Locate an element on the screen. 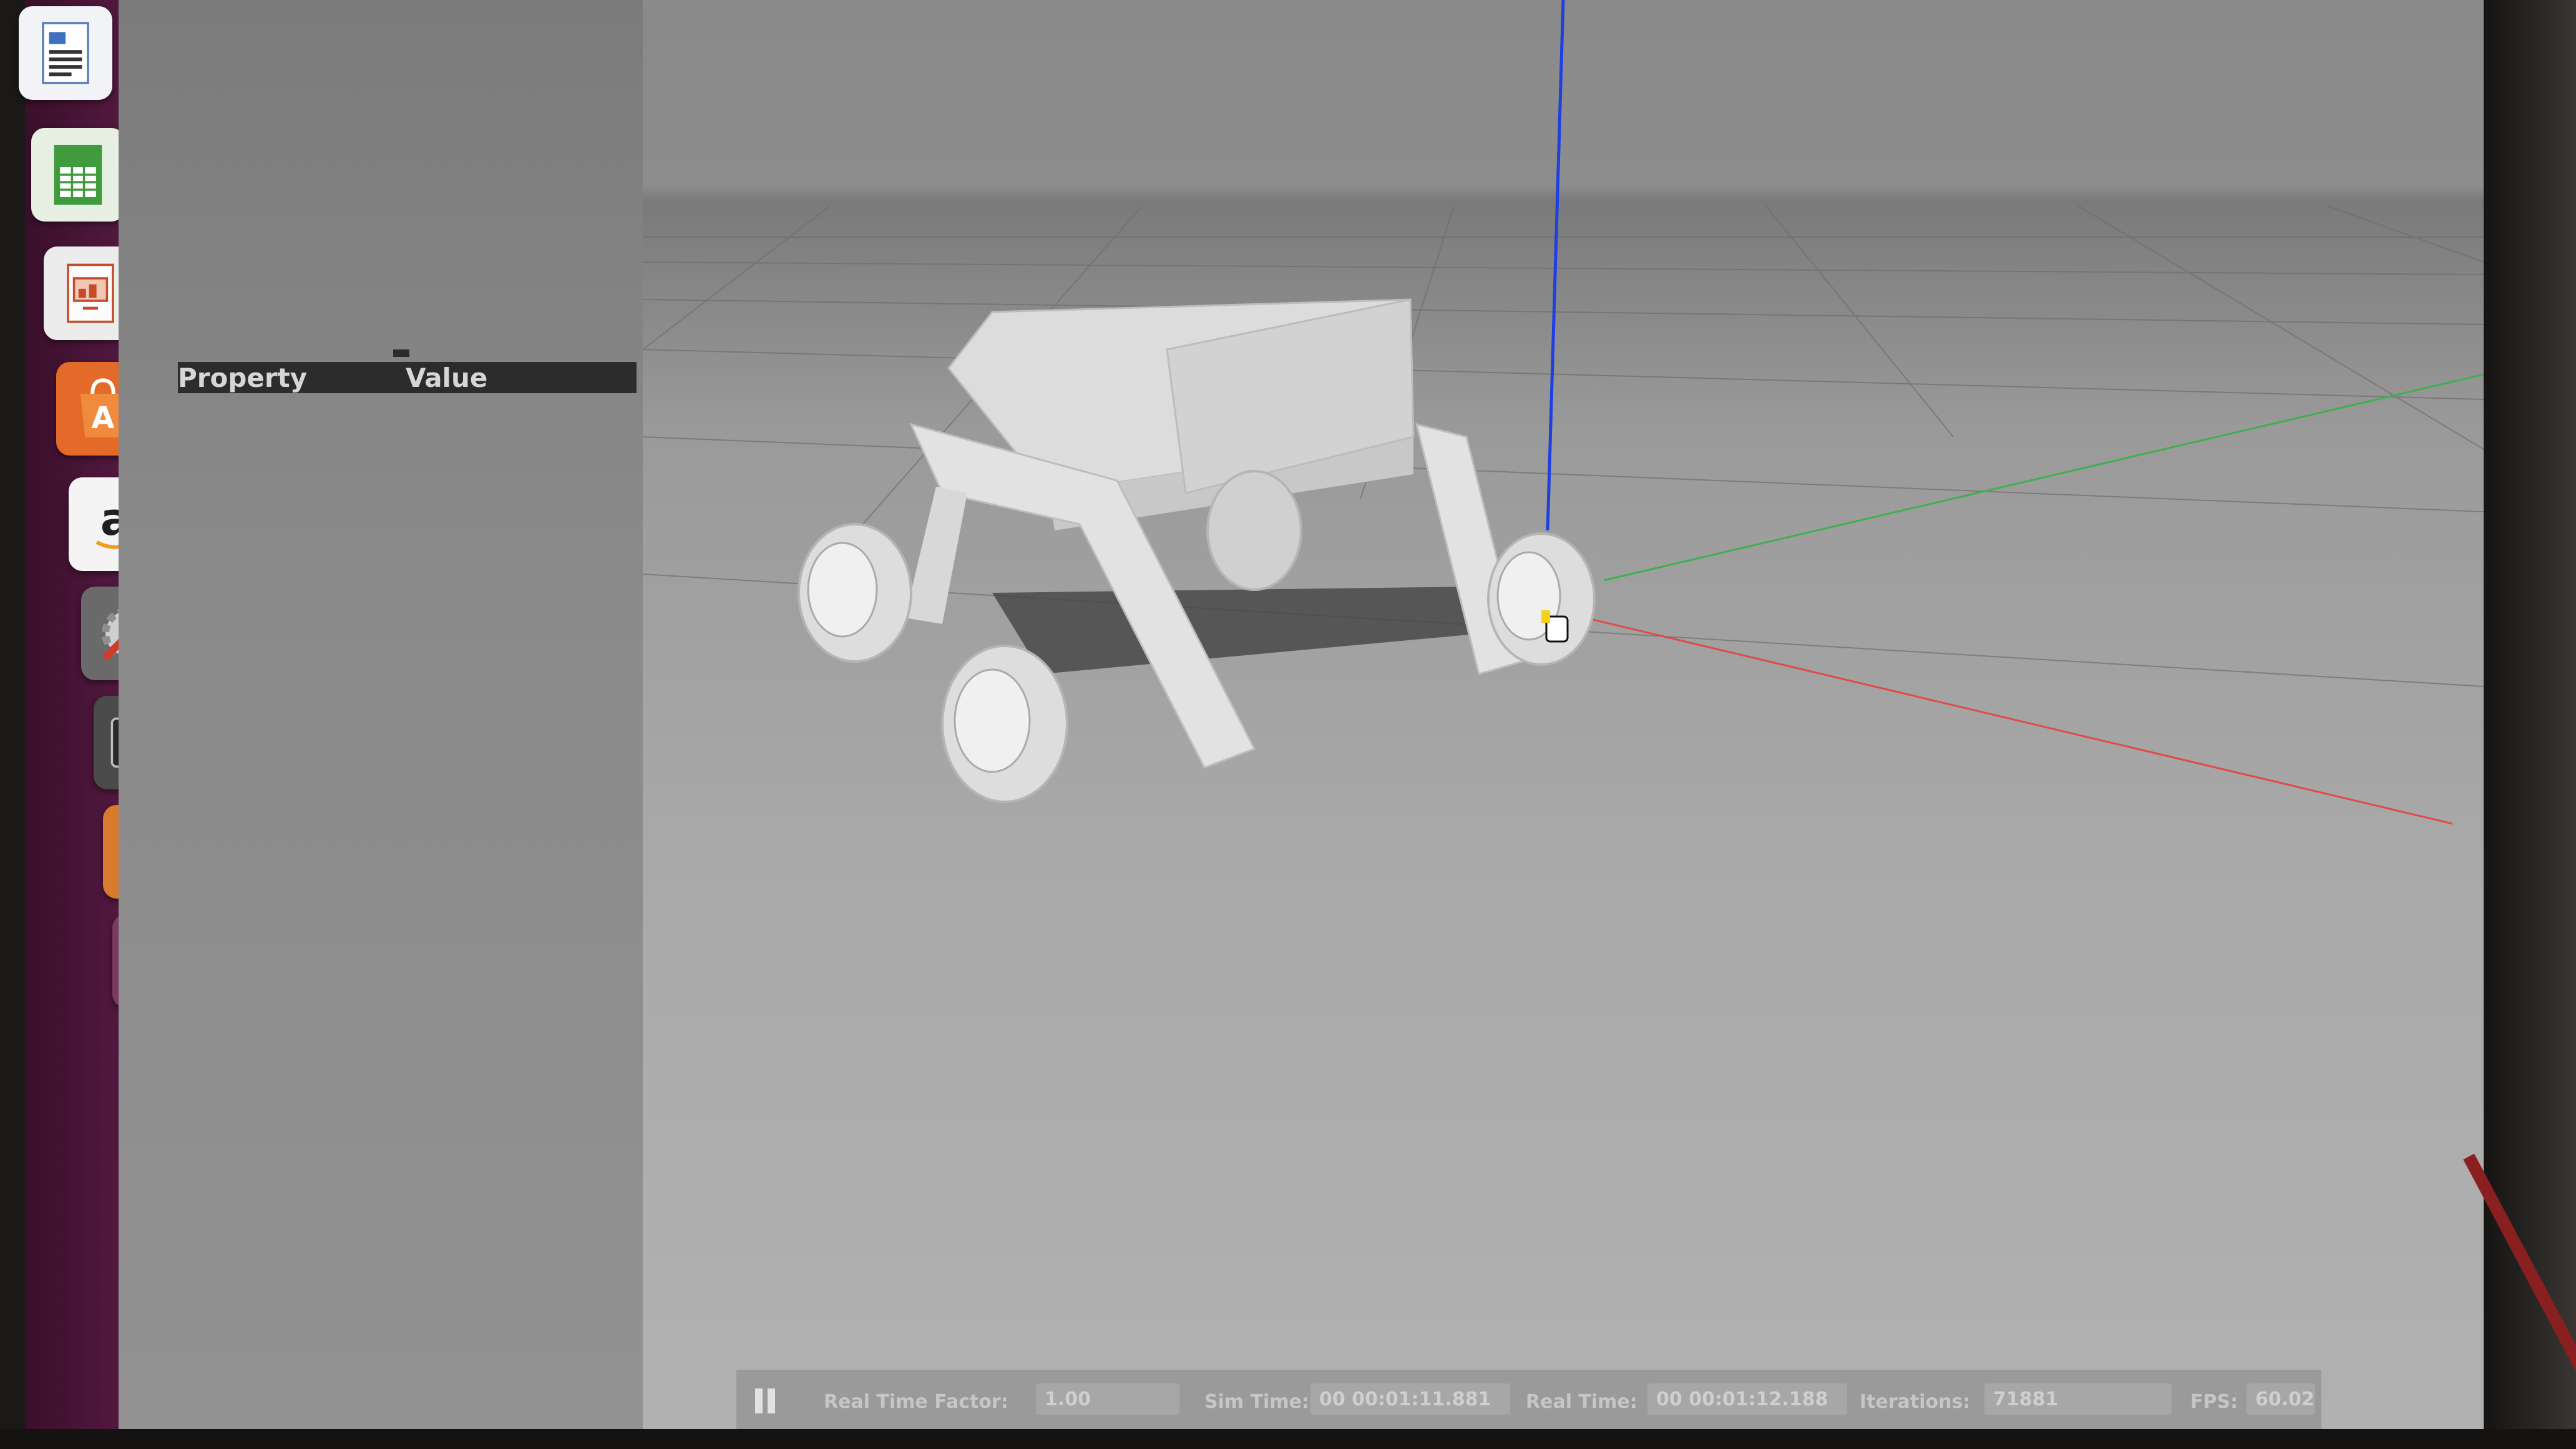 The height and width of the screenshot is (1449, 2576). document-icon is located at coordinates (65, 53).